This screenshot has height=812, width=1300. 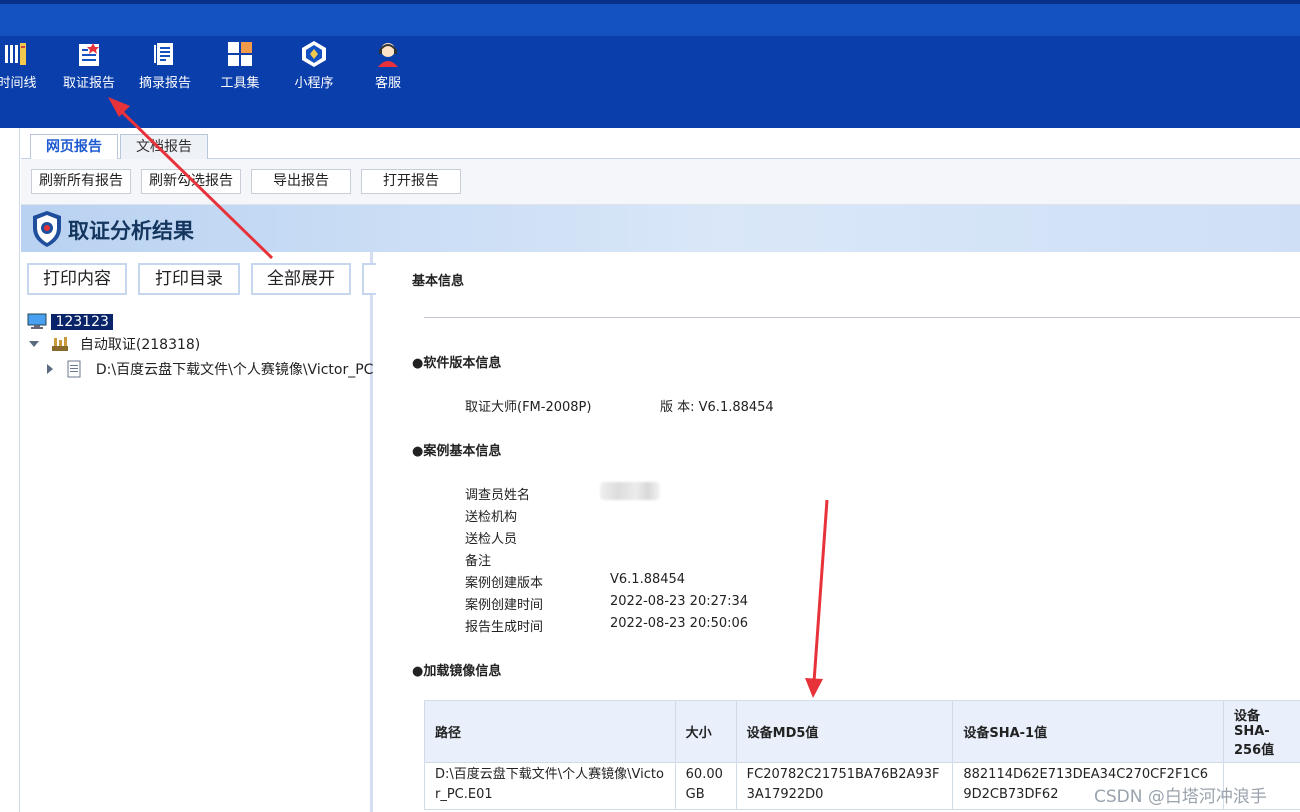 What do you see at coordinates (844, 786) in the screenshot?
I see `cell-md5: FC20782C21751BA76B2A93F3A17922D0` at bounding box center [844, 786].